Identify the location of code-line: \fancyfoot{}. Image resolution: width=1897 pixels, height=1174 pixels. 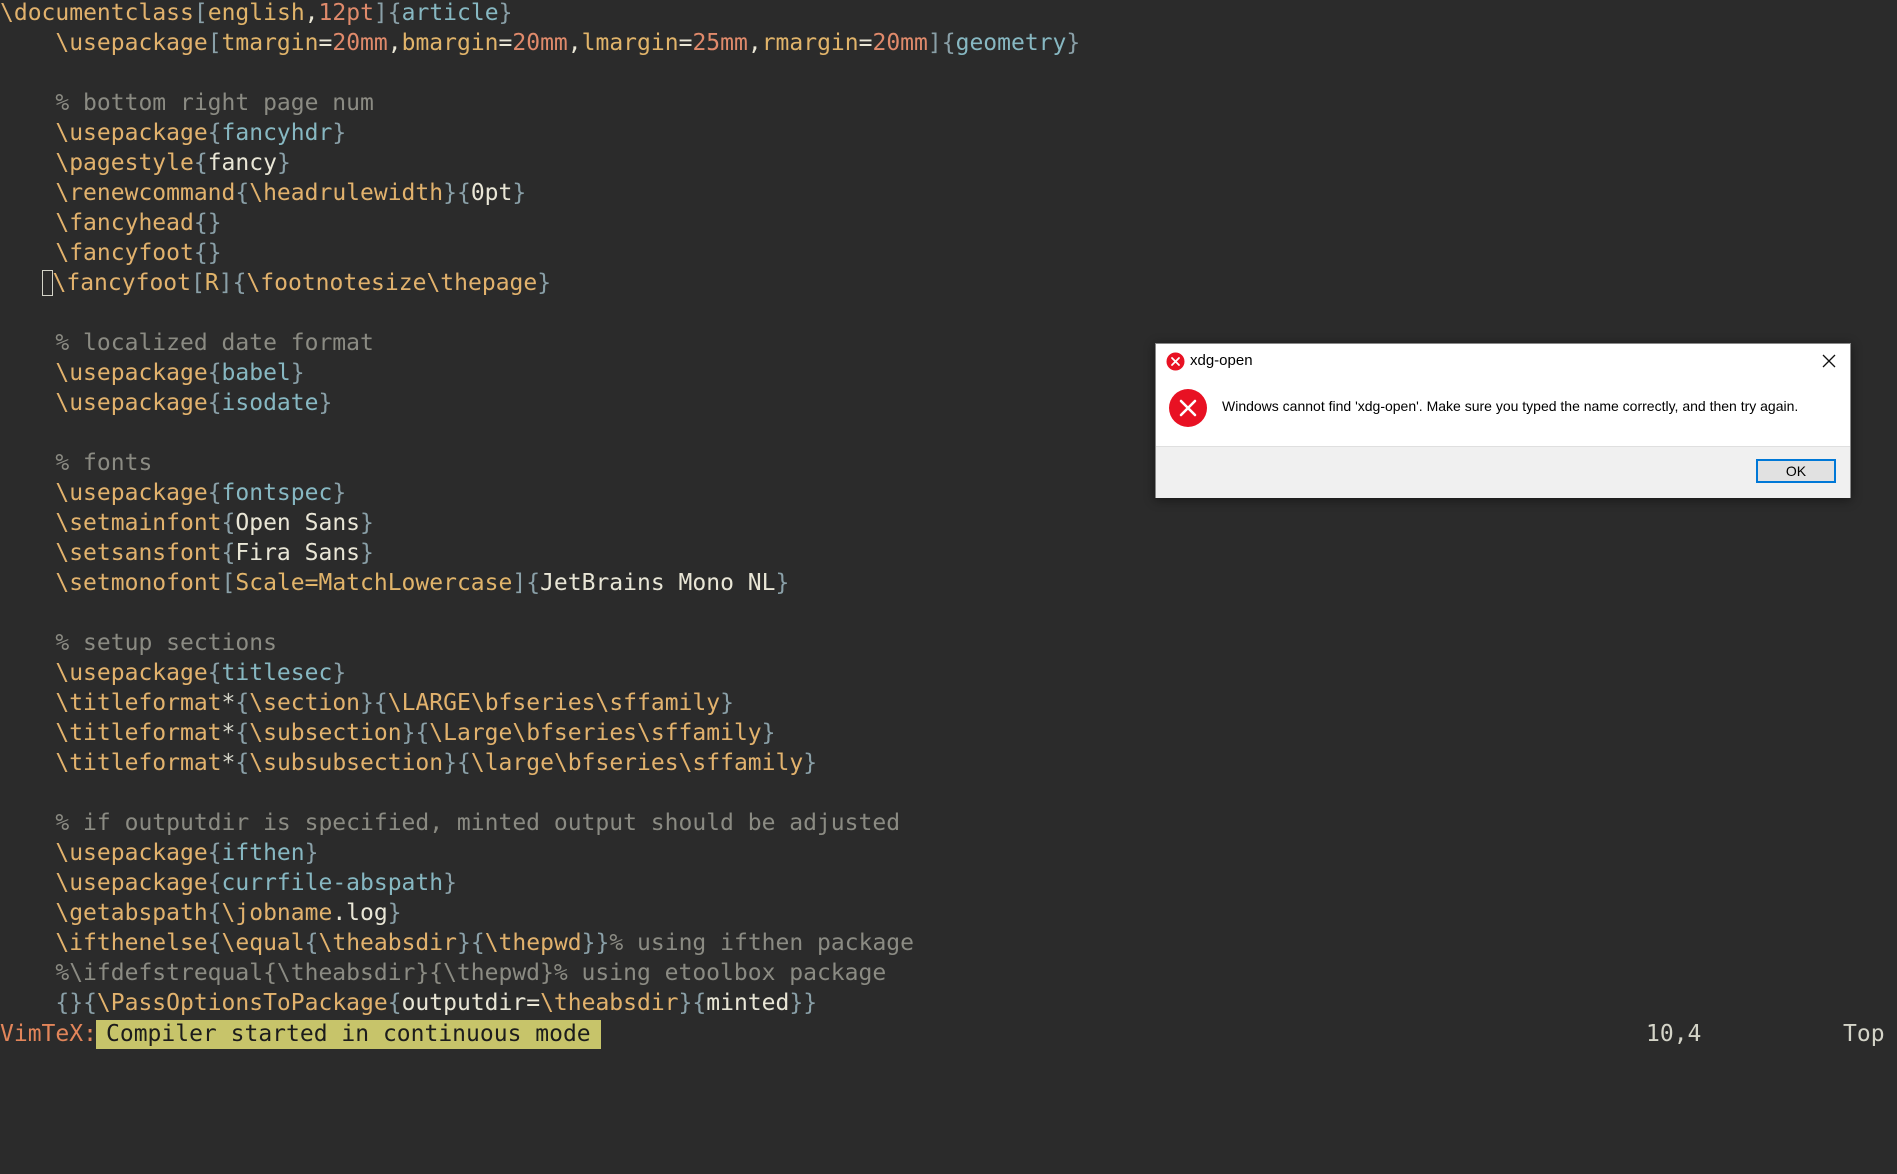
(138, 253).